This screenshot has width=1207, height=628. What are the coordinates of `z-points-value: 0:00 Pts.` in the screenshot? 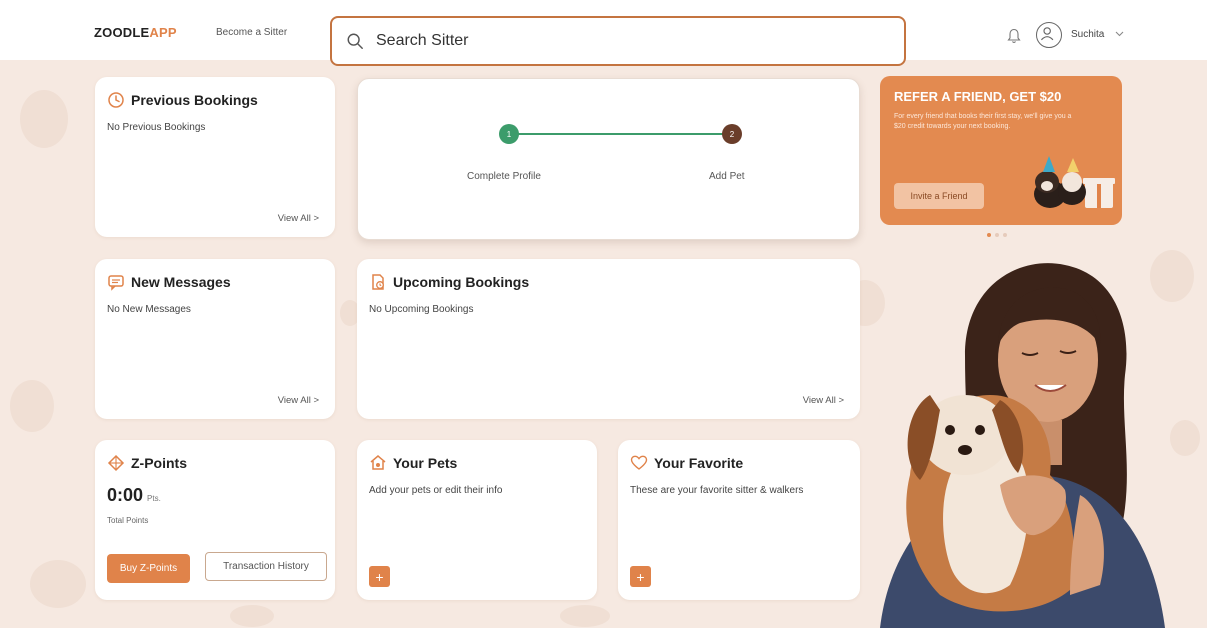 It's located at (134, 495).